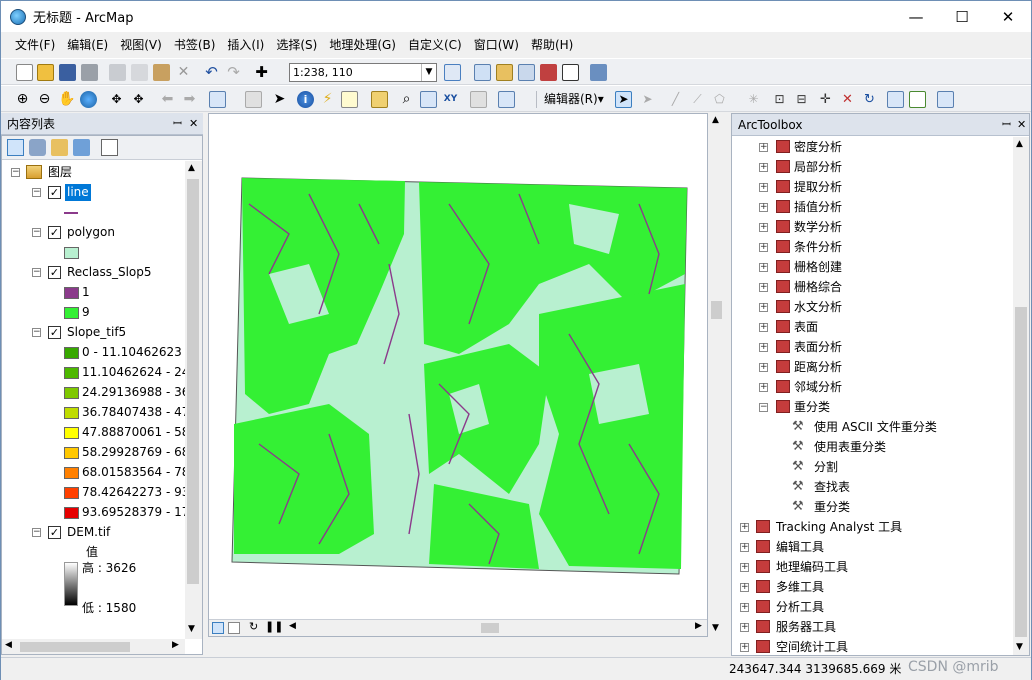 The height and width of the screenshot is (680, 1032). Describe the element at coordinates (482, 72) in the screenshot. I see `table-window-icon` at that location.